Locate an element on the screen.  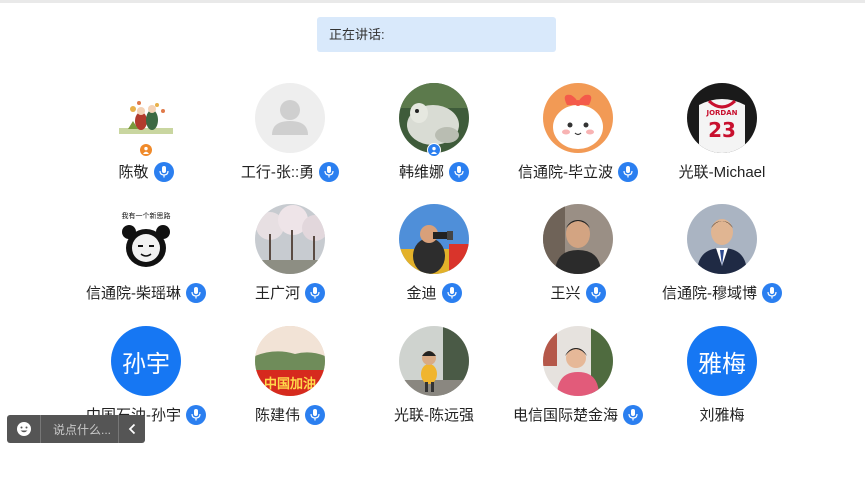
participant-tile: 中国加油 陈建伟 is located at coordinates (290, 381).